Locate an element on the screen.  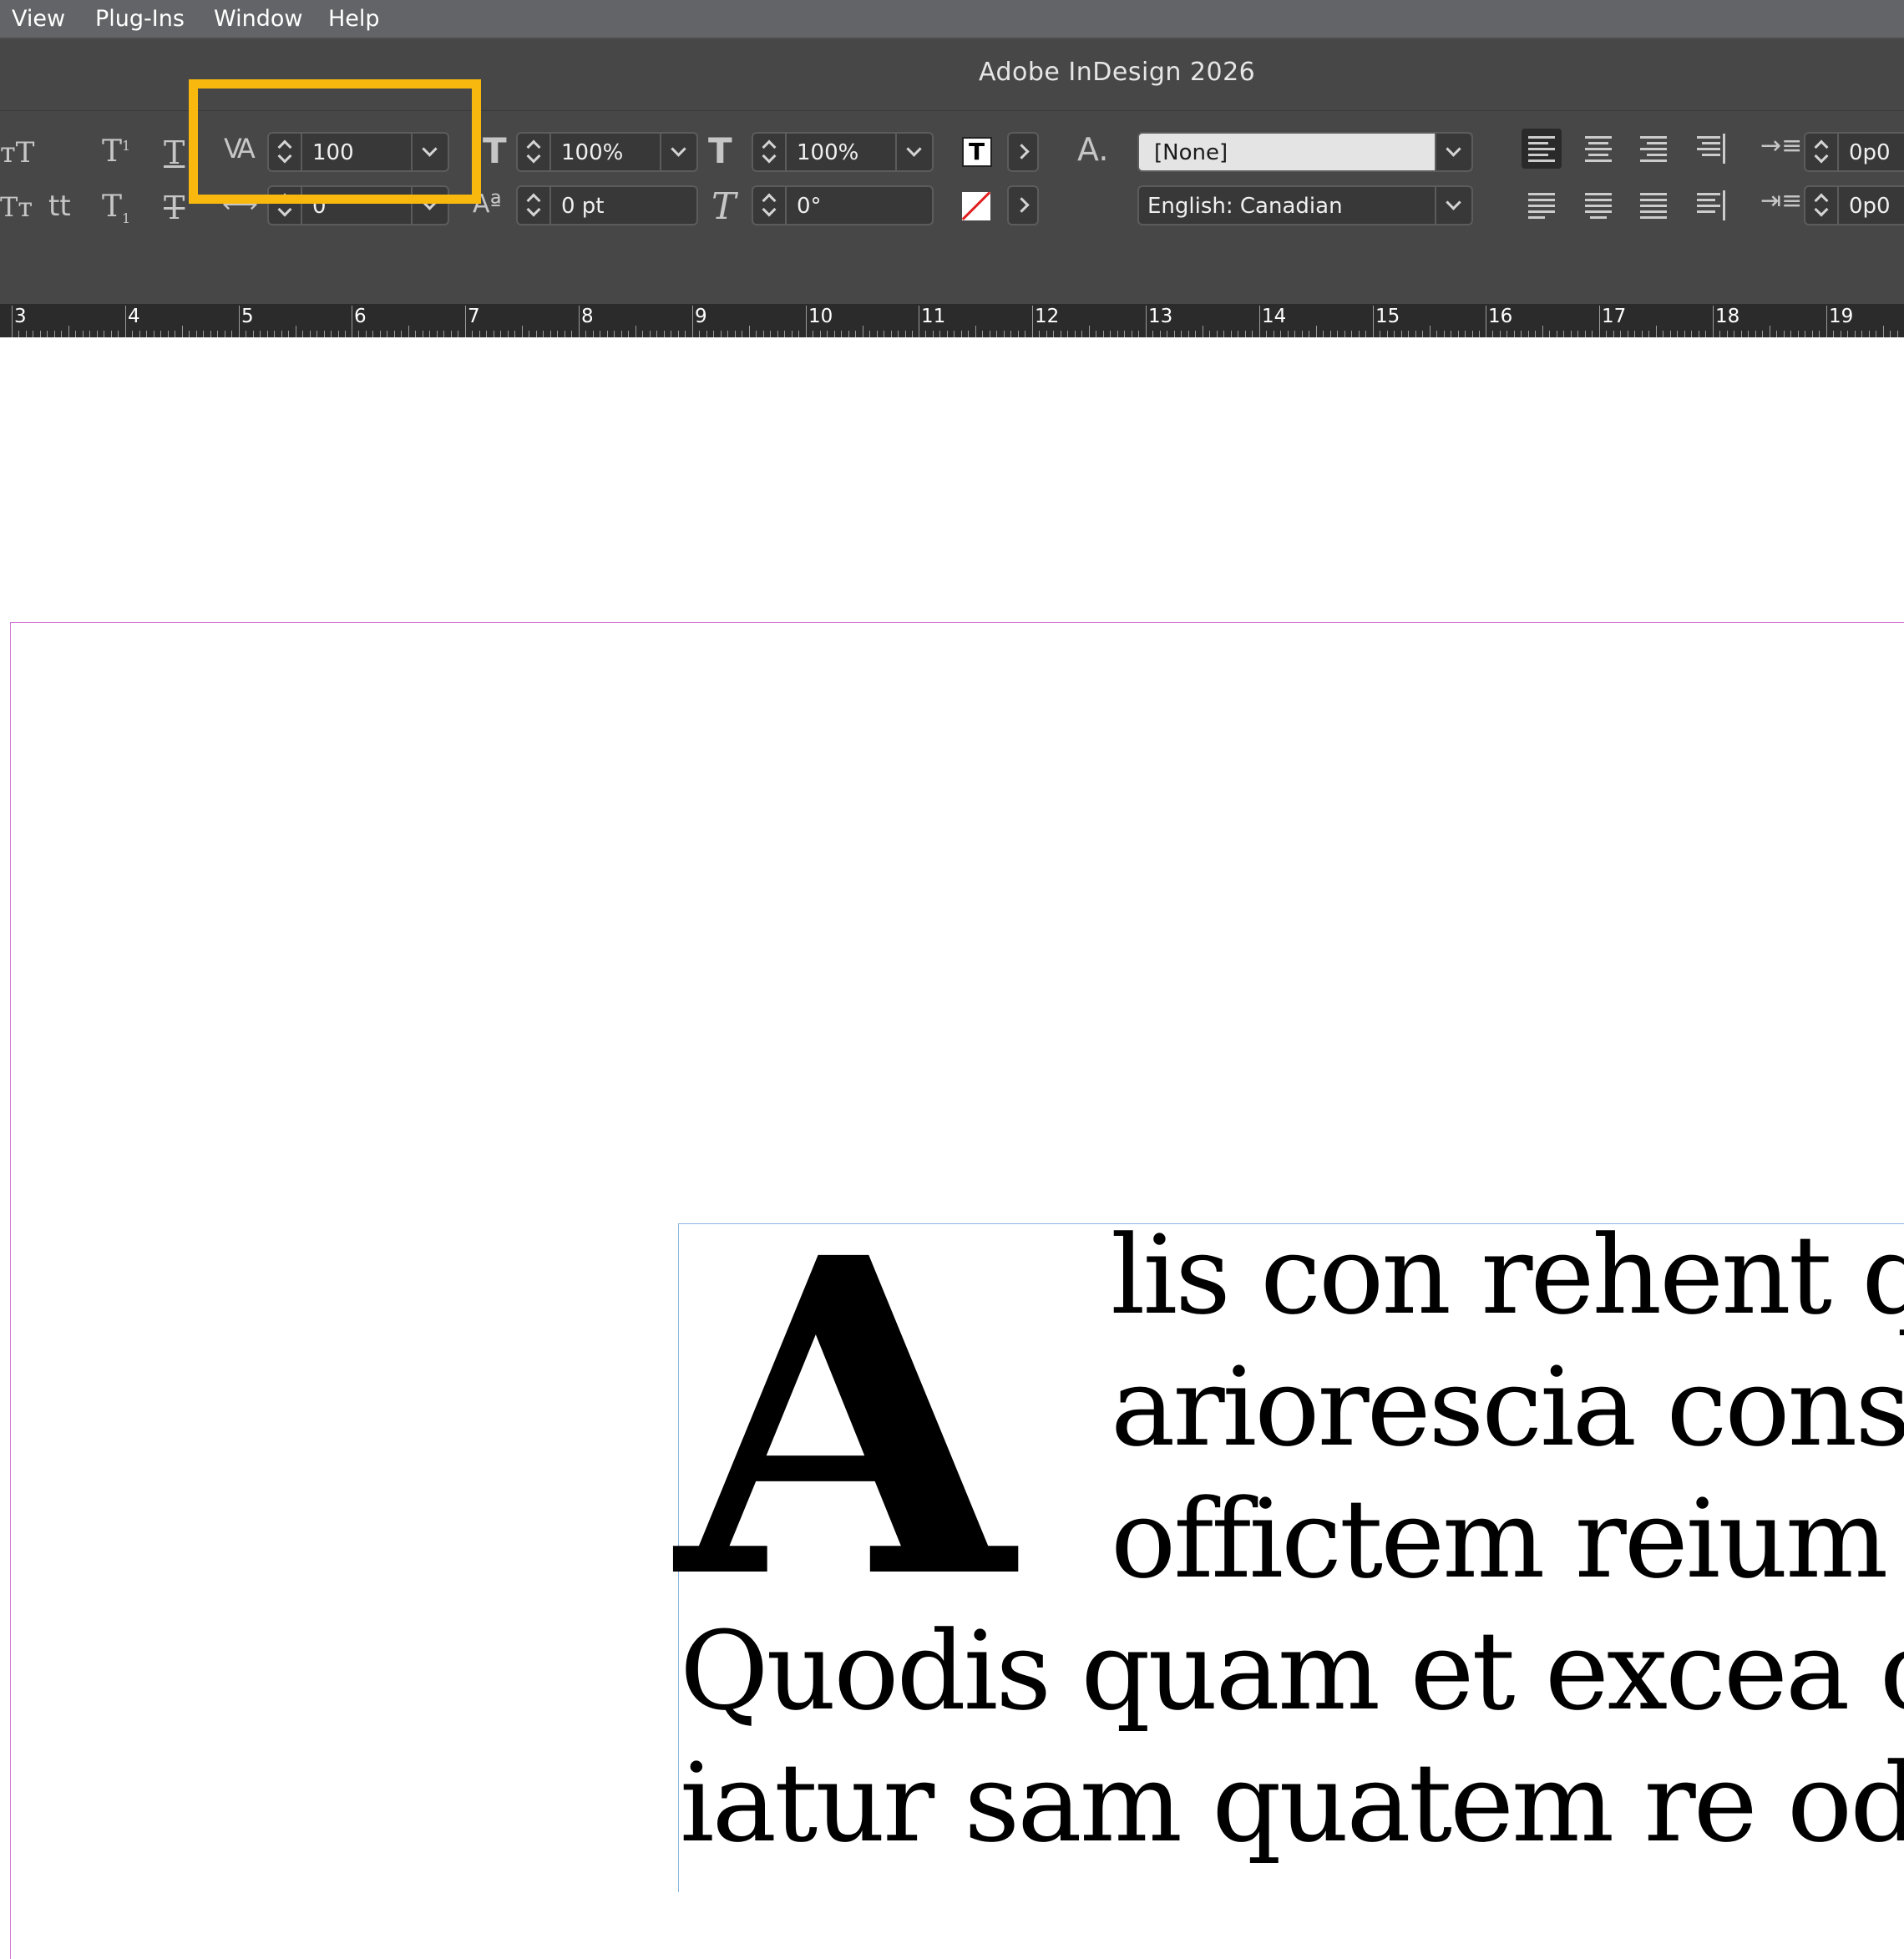
skew-field: 0° is located at coordinates (843, 205).